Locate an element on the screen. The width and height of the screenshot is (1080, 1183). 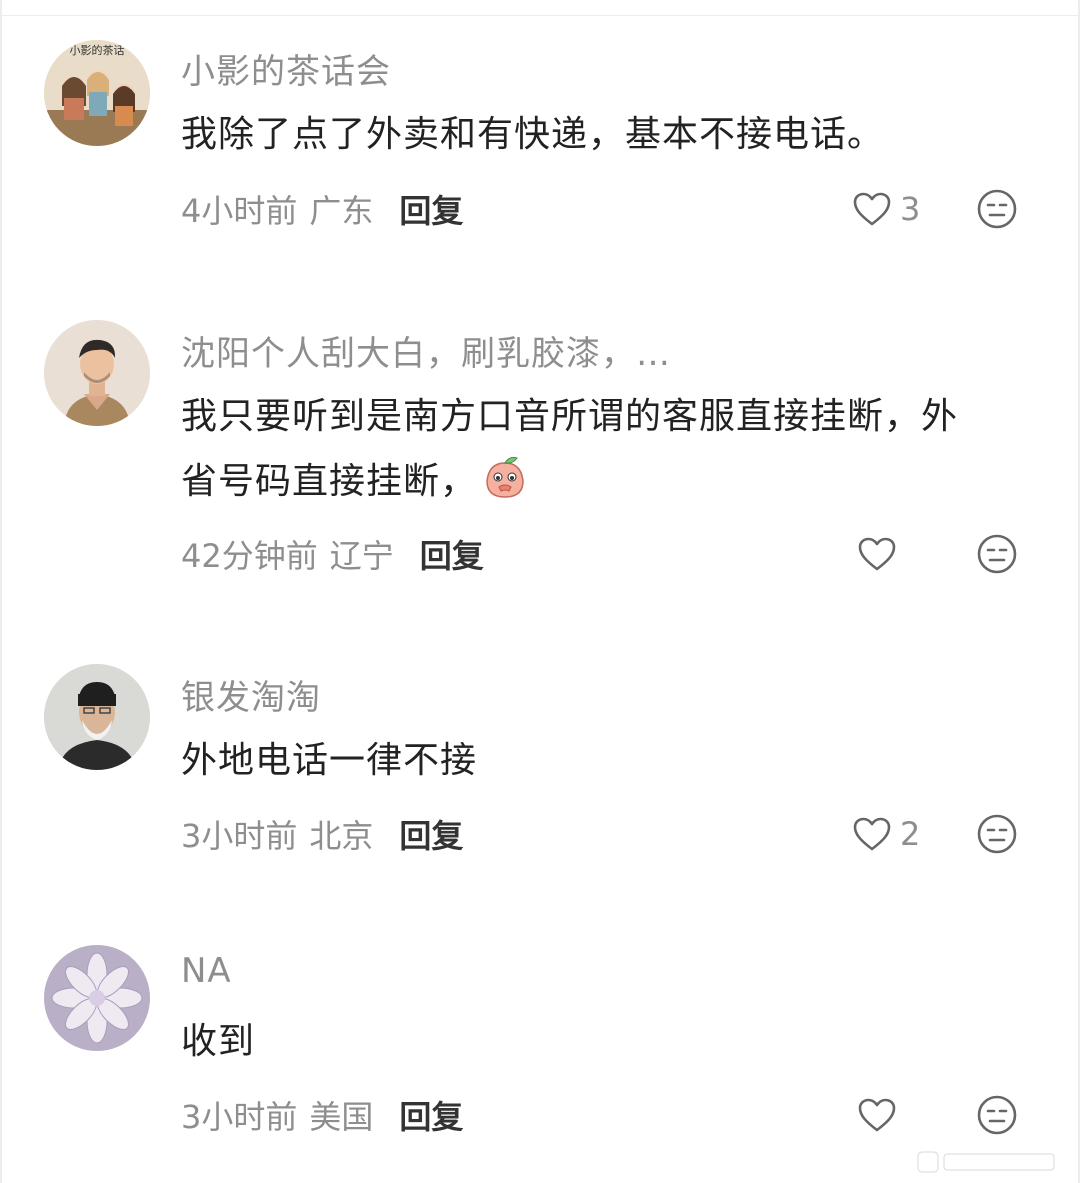
comment-location: 北京 is located at coordinates (341, 836).